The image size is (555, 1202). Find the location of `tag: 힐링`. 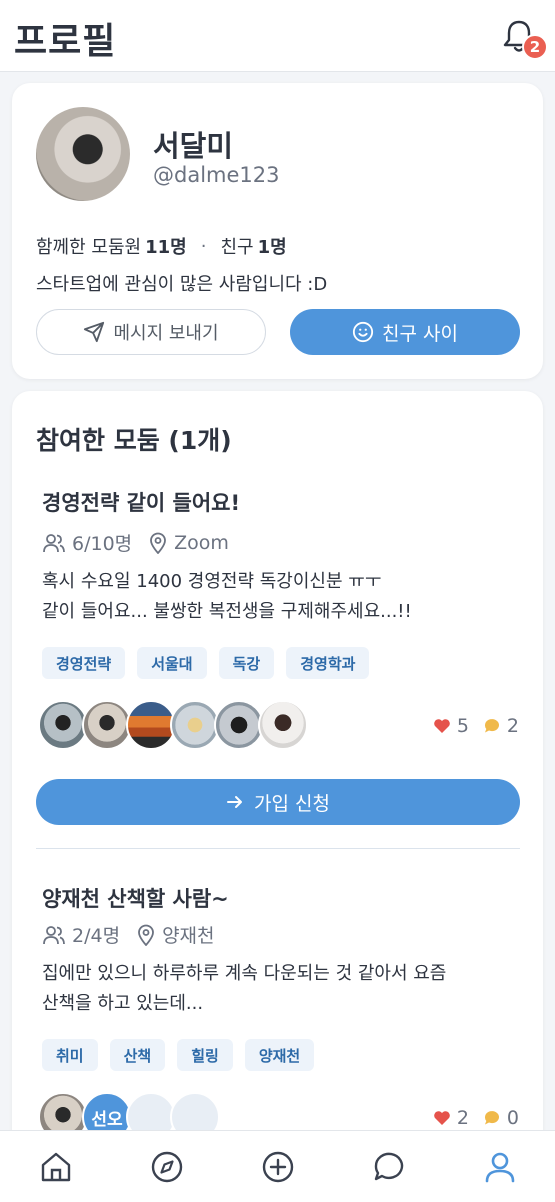

tag: 힐링 is located at coordinates (205, 1055).